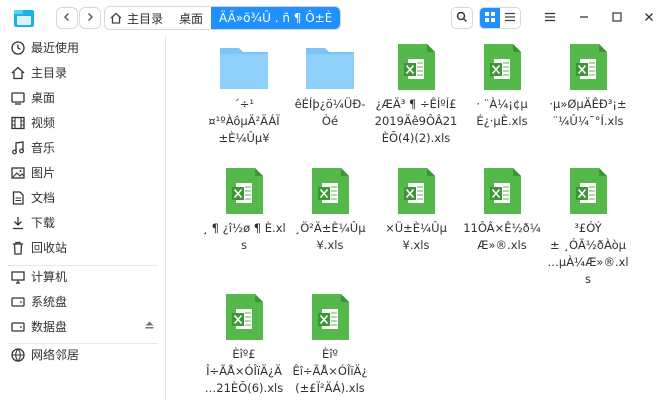 This screenshot has width=667, height=400. Describe the element at coordinates (43, 198) in the screenshot. I see `sidebar-item-label: 文档` at that location.